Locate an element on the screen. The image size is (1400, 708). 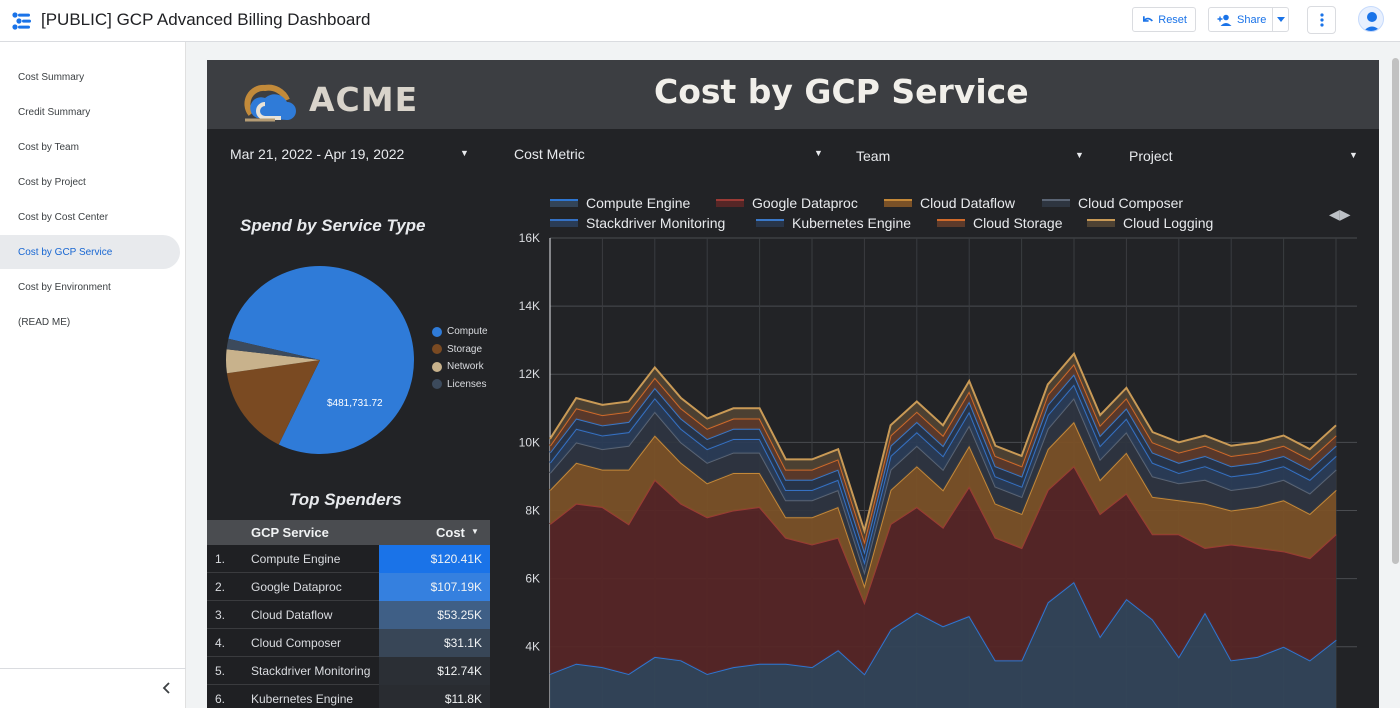
scrollbar is located at coordinates (1395, 375).